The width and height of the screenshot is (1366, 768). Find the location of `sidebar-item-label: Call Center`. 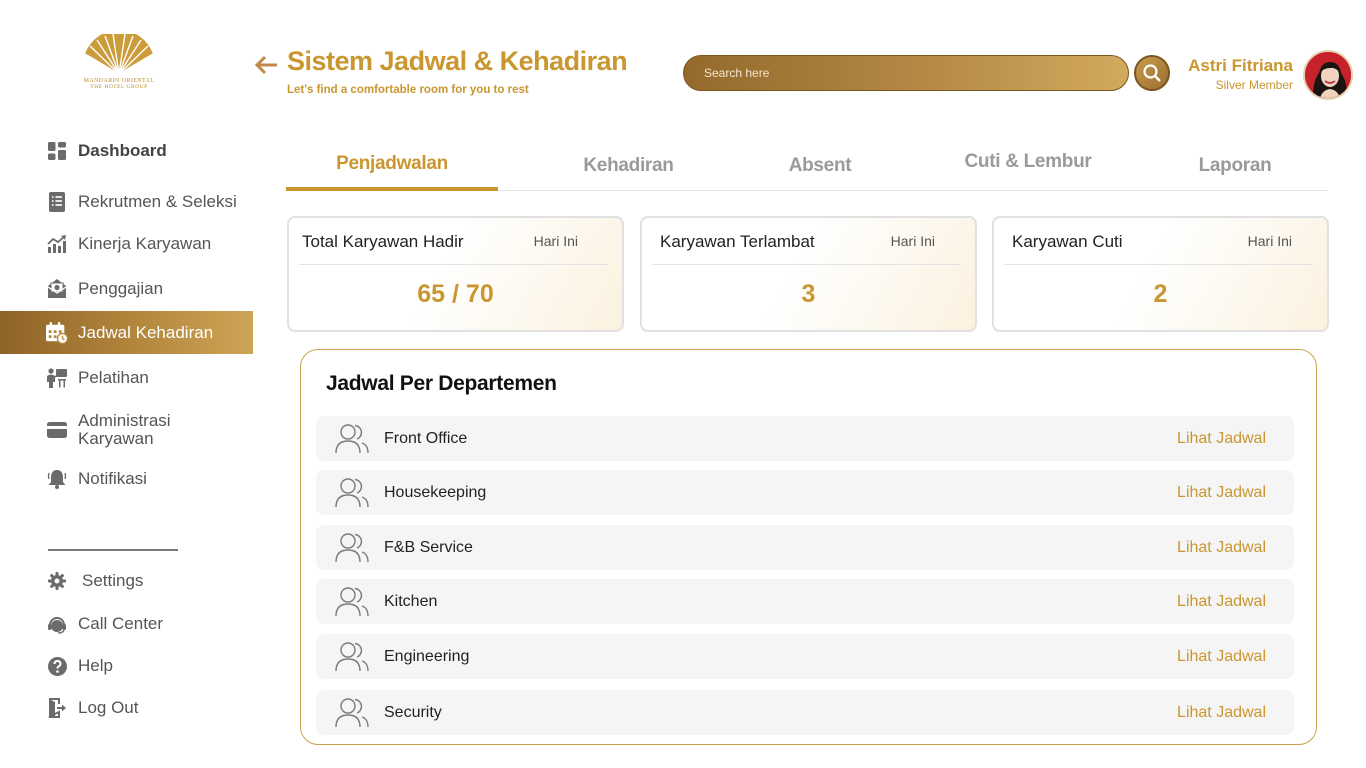

sidebar-item-label: Call Center is located at coordinates (121, 623).